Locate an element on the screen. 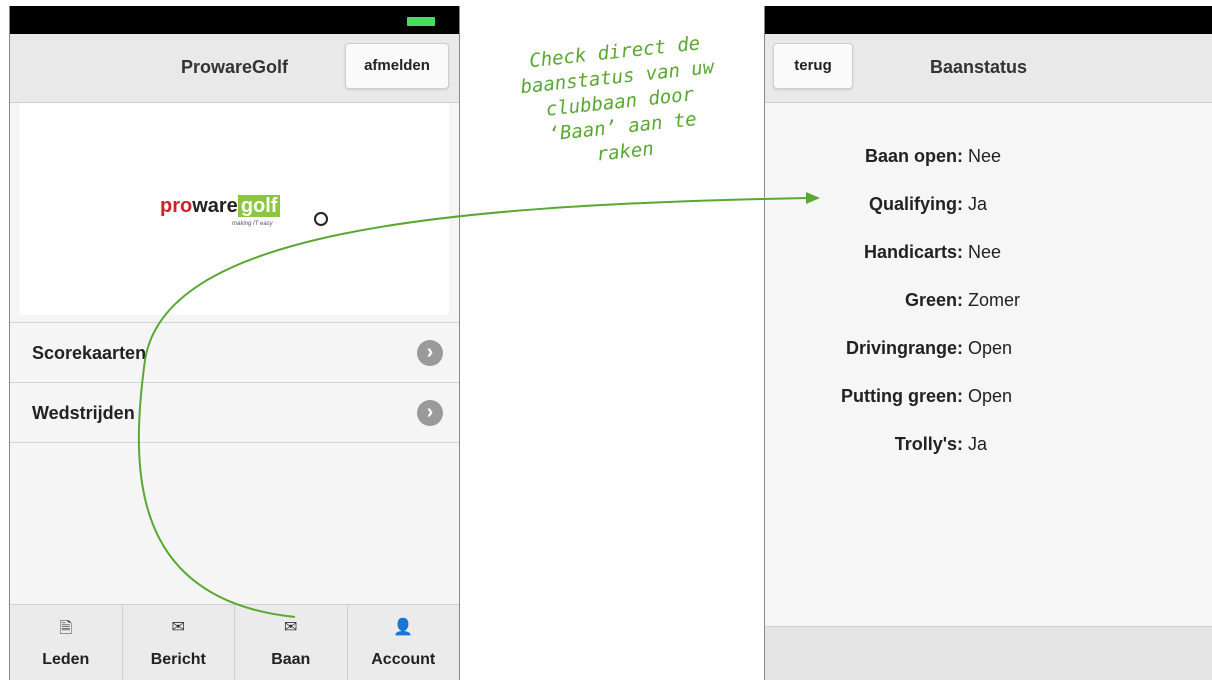  document-icon: 🗎 is located at coordinates (66, 628).